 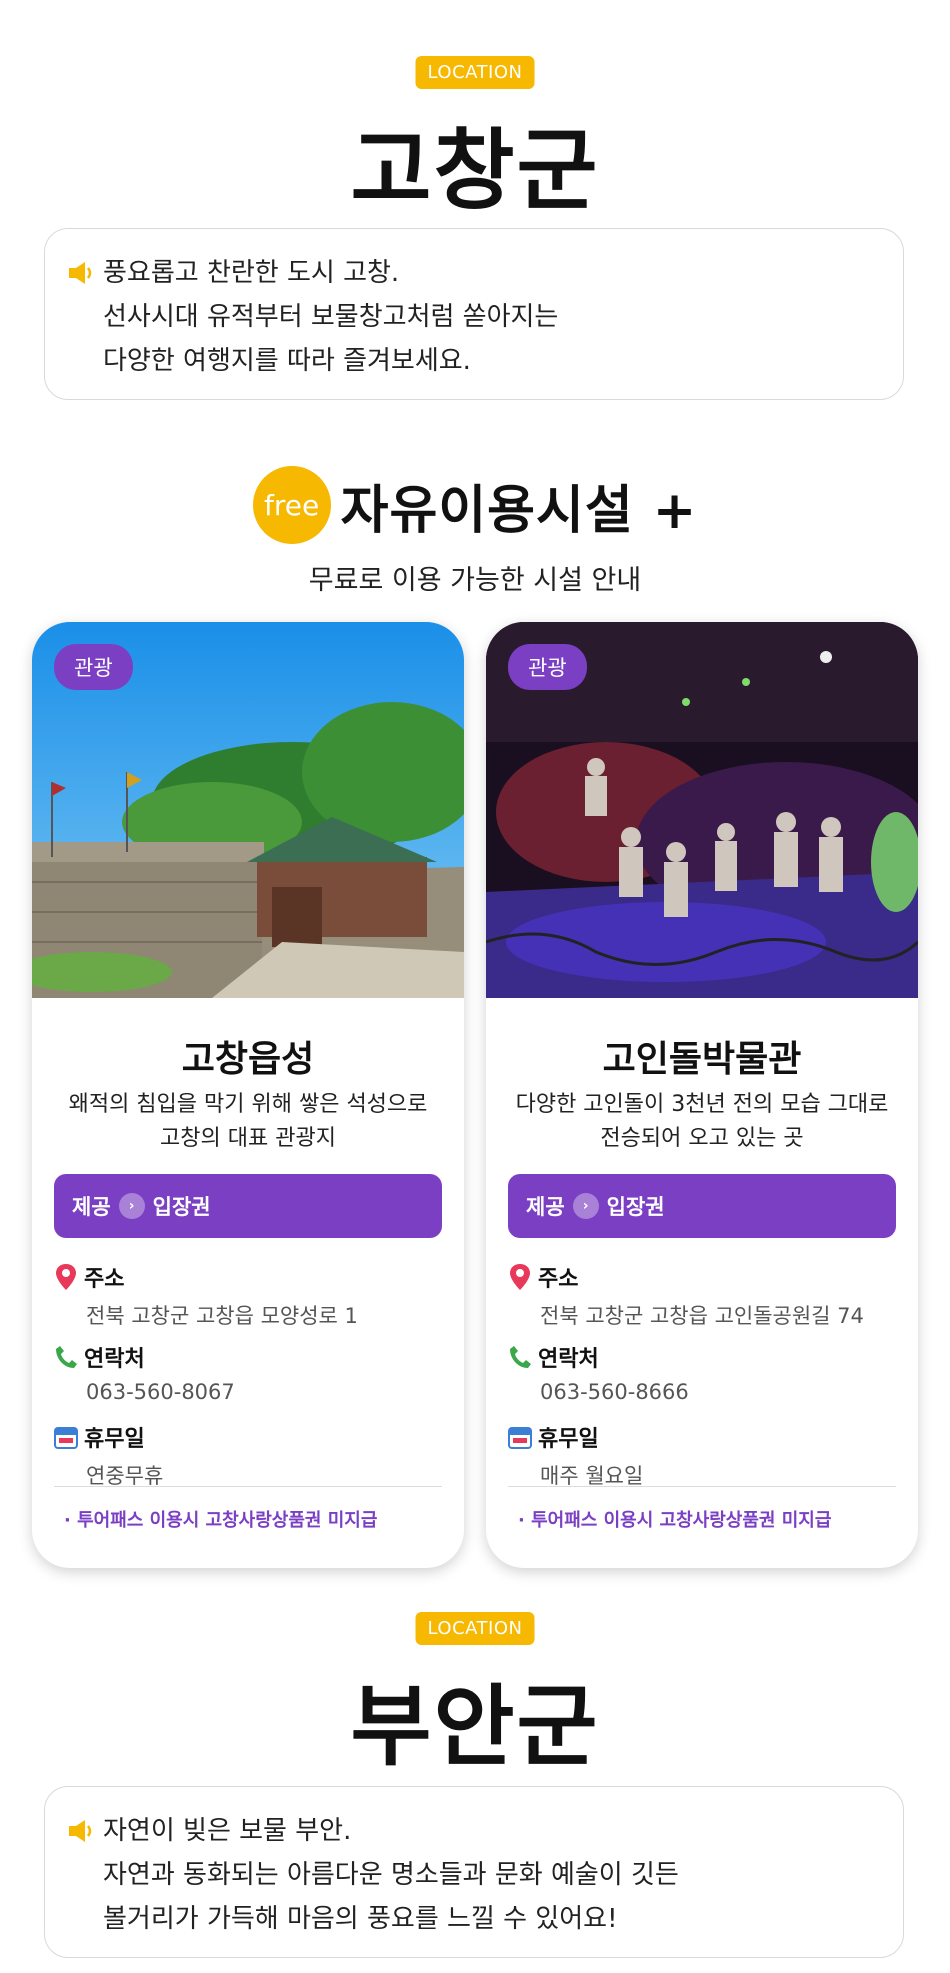 What do you see at coordinates (598, 1373) in the screenshot?
I see `contact-block: 연락처 063-560-8666` at bounding box center [598, 1373].